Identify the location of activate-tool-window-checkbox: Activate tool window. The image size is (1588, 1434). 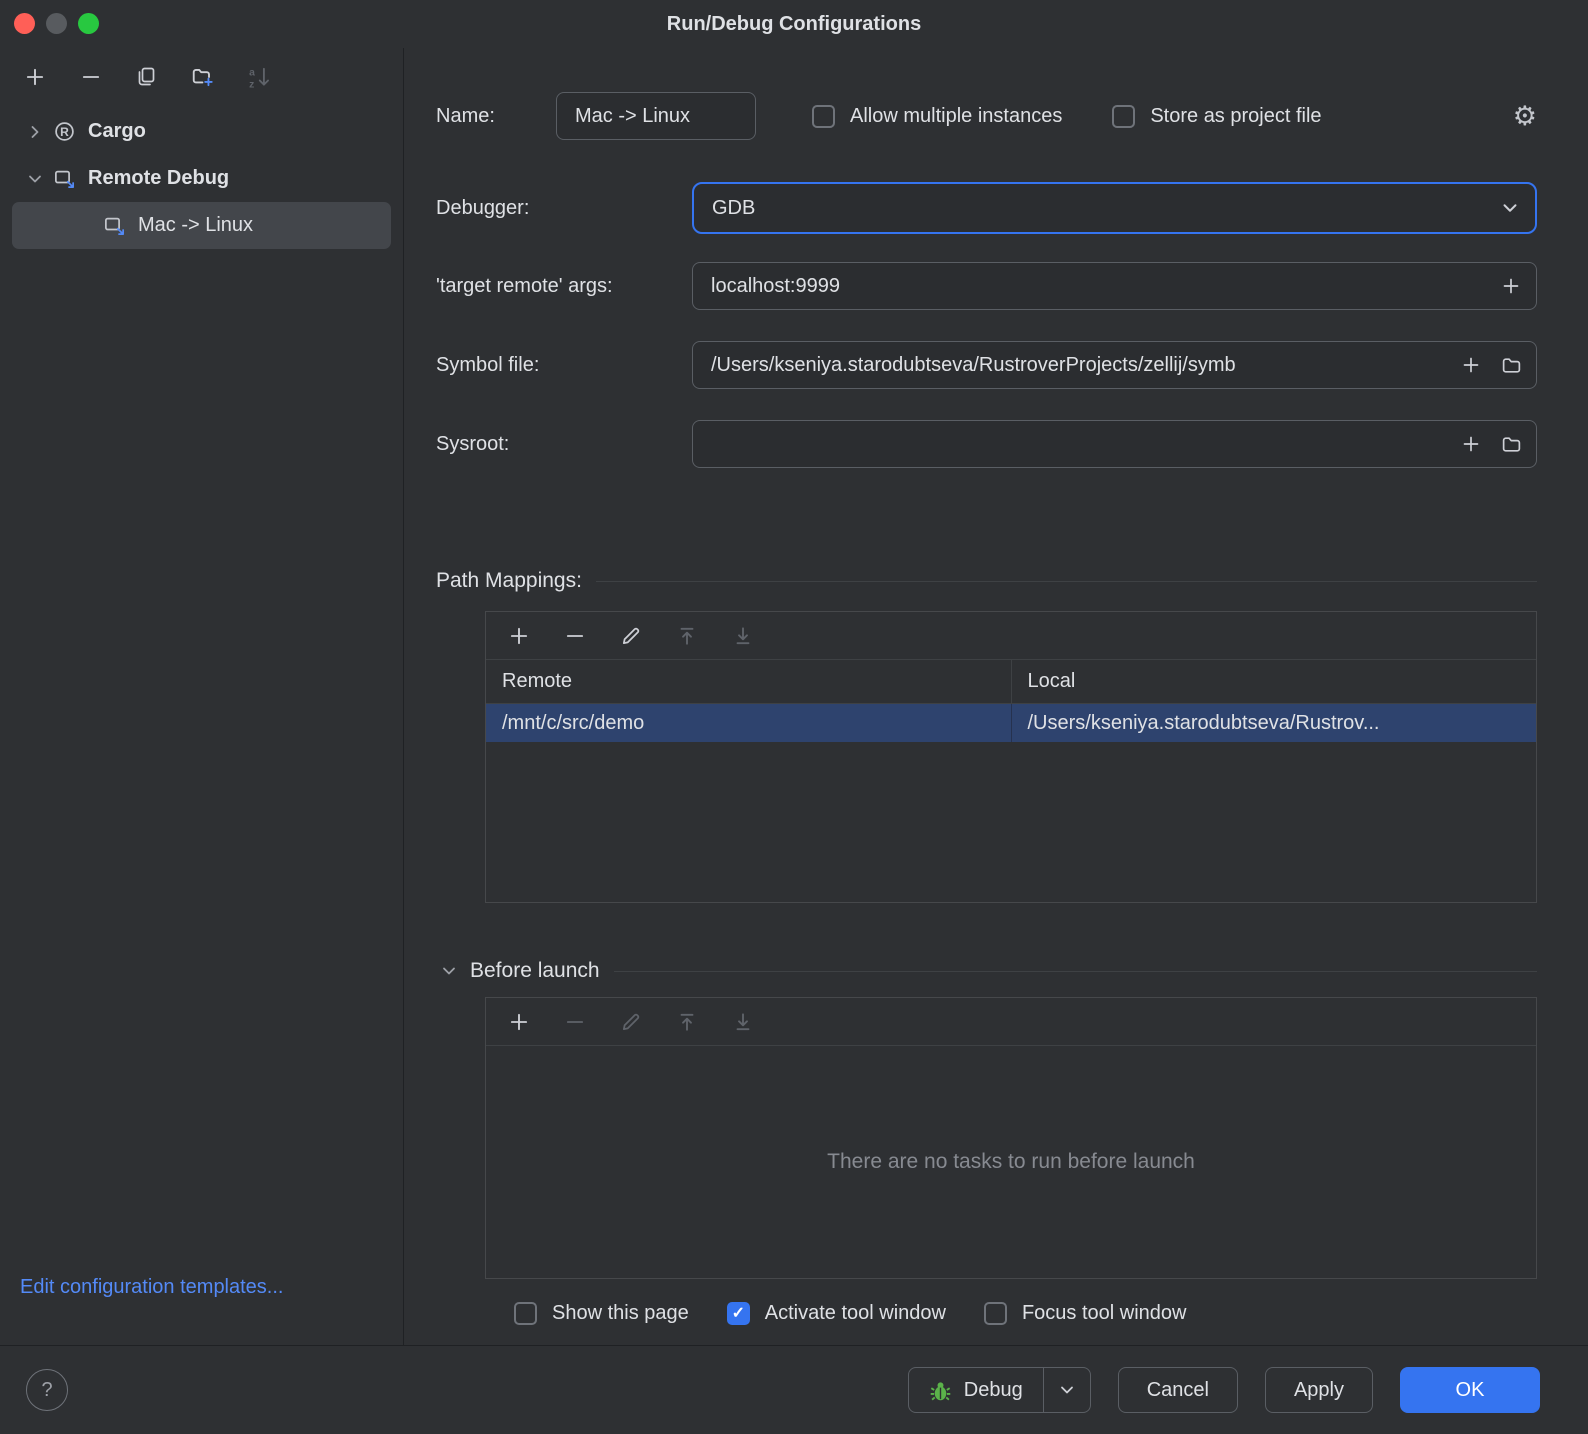
(836, 1313).